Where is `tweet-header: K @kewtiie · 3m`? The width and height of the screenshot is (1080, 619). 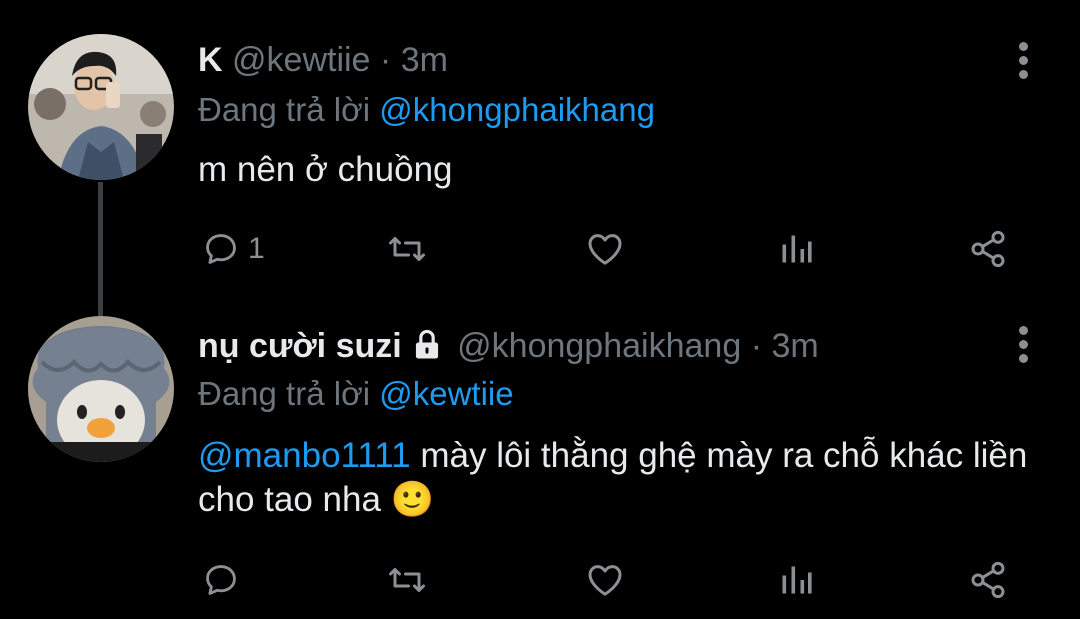
tweet-header: K @kewtiie · 3m is located at coordinates (323, 60).